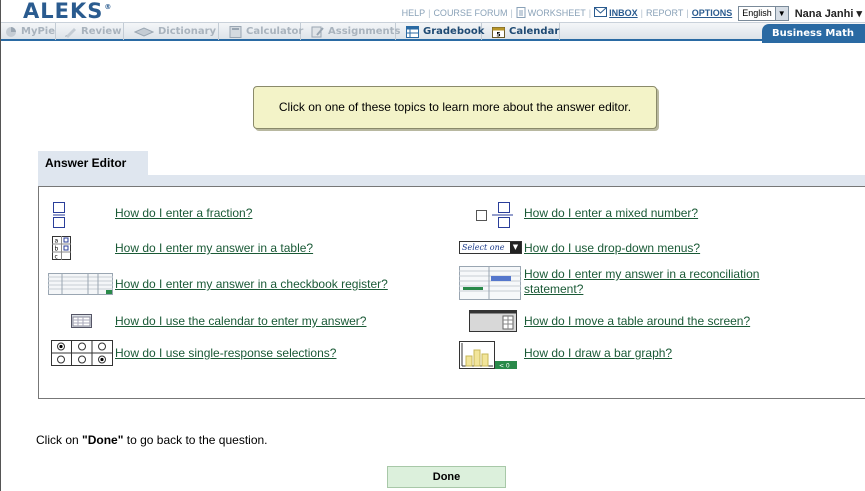 Image resolution: width=865 pixels, height=491 pixels. I want to click on help-link: HELP, so click(414, 13).